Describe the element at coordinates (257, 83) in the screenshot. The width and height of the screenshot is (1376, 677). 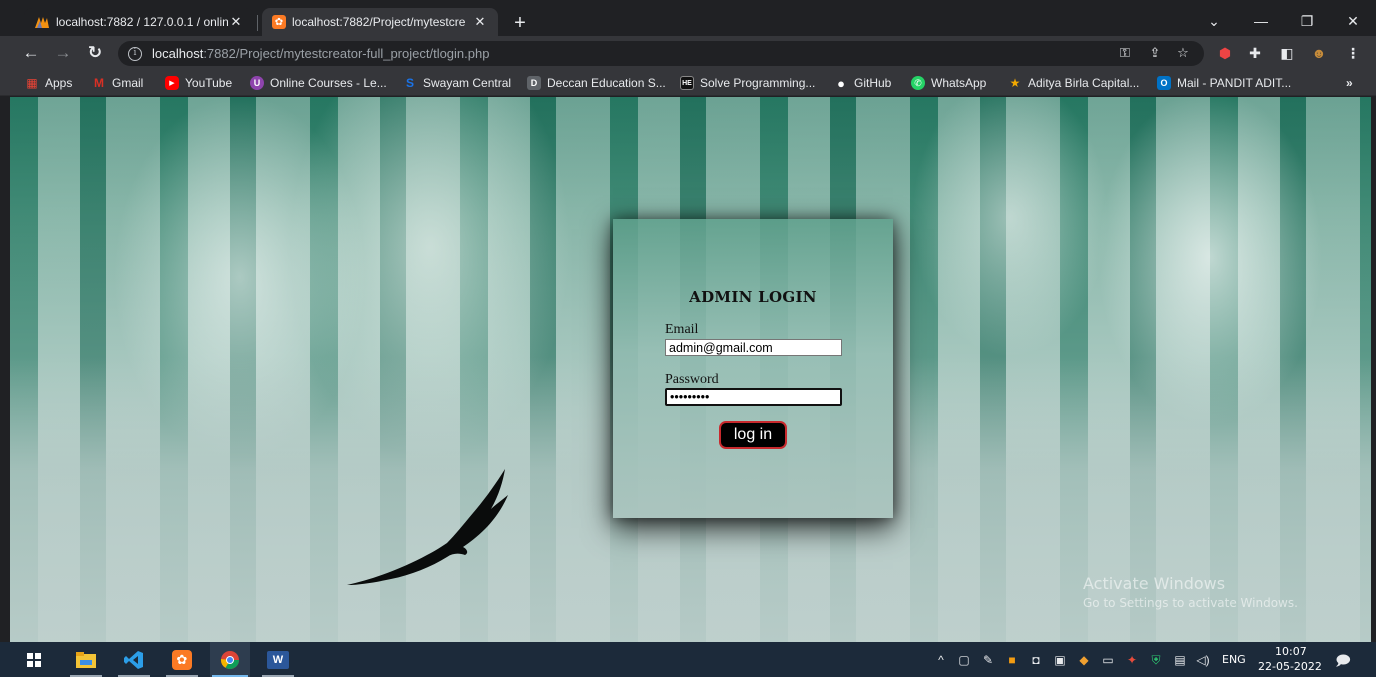
I see `udemy-icon: U` at that location.